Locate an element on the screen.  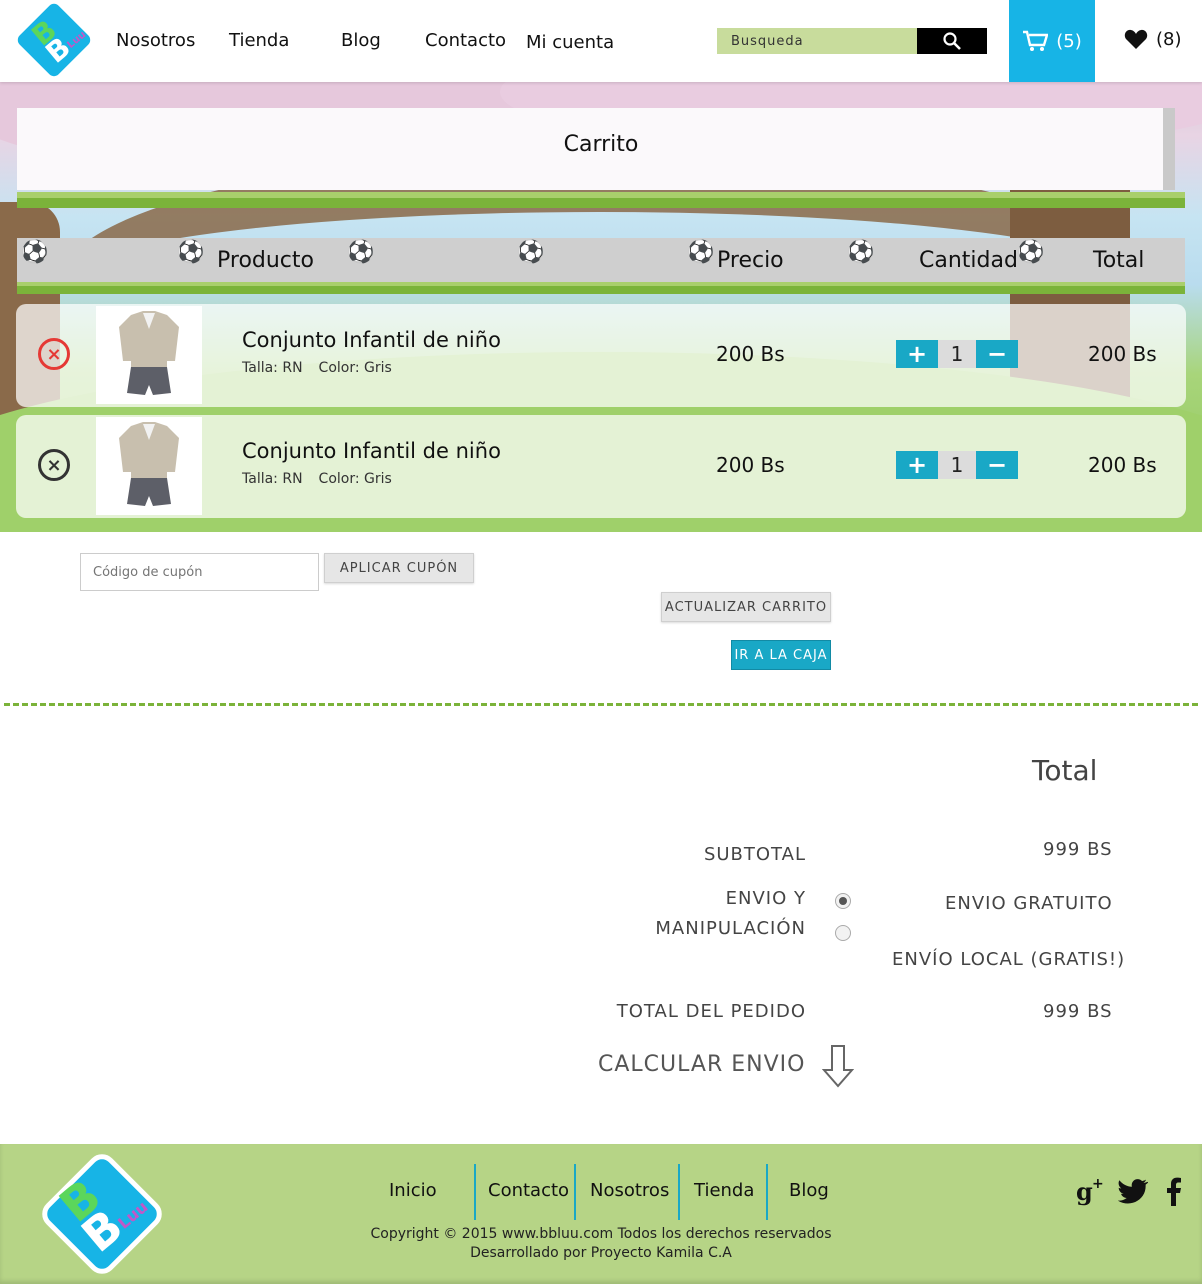
nav-mi-cuenta: Mi cuenta is located at coordinates (570, 42).